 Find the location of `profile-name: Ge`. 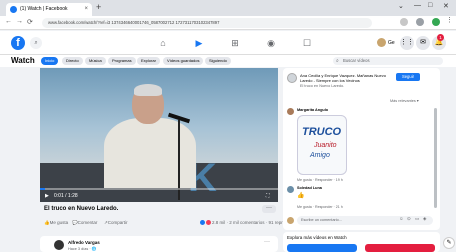

profile-name: Ge is located at coordinates (391, 43).